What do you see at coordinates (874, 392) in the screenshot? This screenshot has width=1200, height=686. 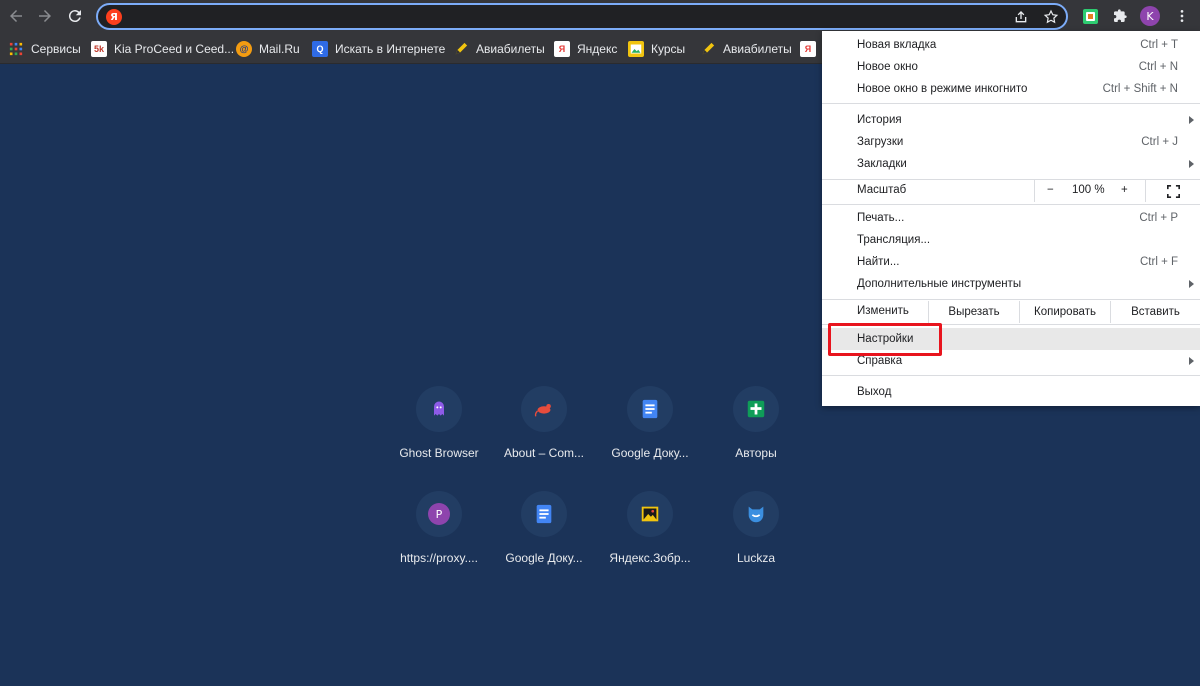 I see `menu-item-label: Выход` at bounding box center [874, 392].